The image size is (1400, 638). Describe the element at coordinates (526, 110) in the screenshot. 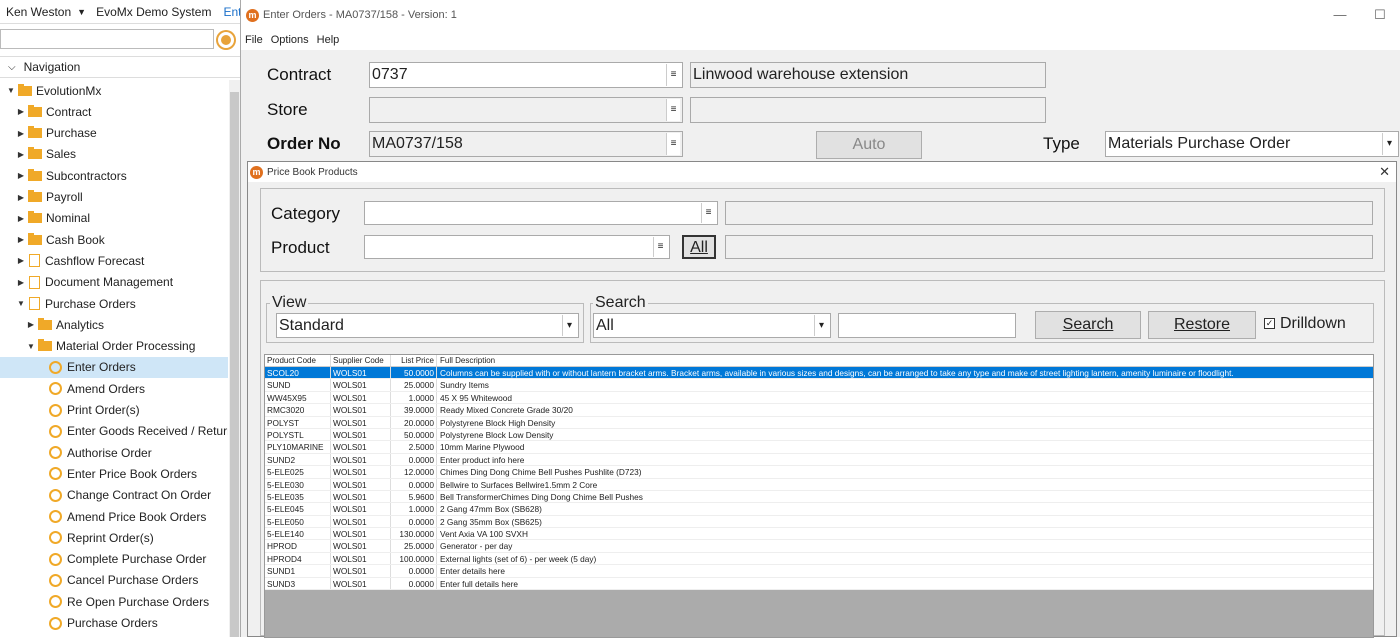

I see `store-field: ≡` at that location.